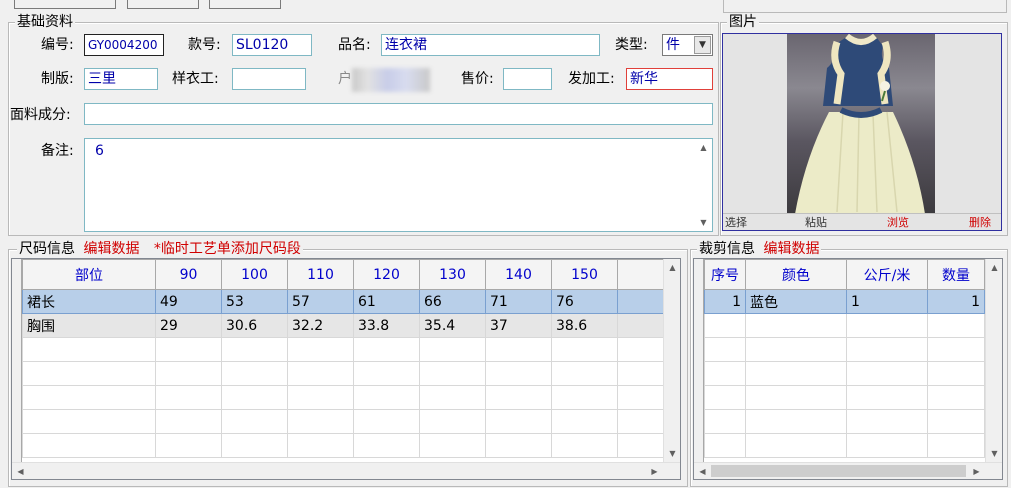 This screenshot has height=488, width=1011. What do you see at coordinates (254, 301) in the screenshot?
I see `table-cell: 53` at bounding box center [254, 301].